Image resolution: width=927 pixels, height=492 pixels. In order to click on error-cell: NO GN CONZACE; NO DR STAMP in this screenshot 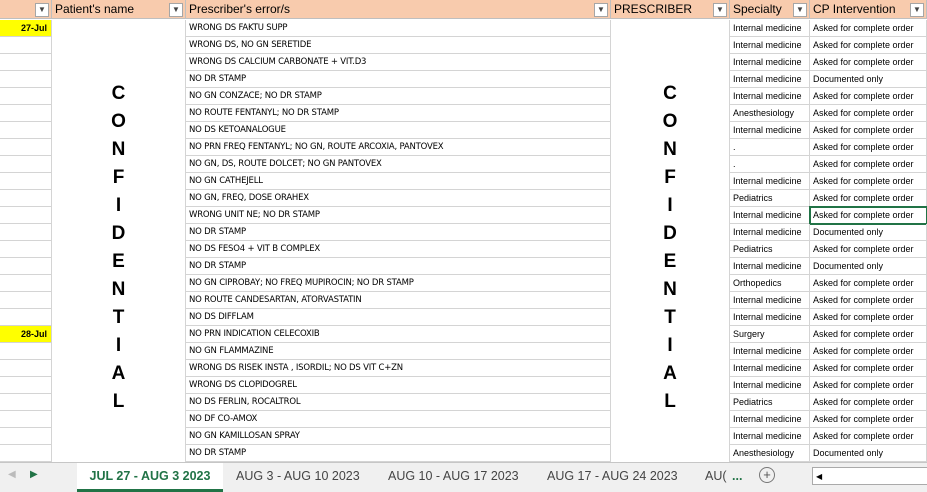, I will do `click(398, 96)`.